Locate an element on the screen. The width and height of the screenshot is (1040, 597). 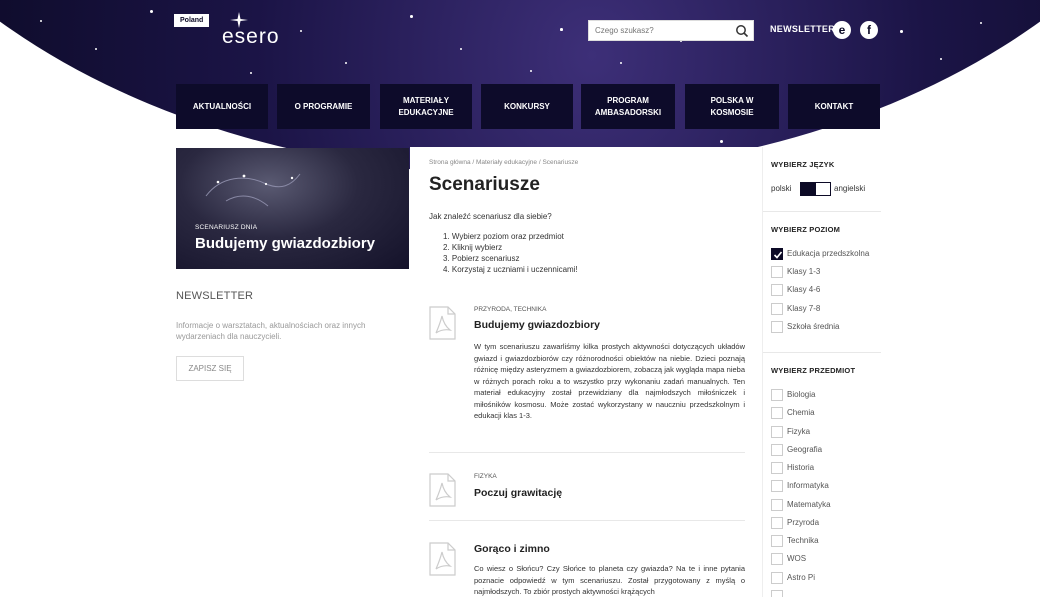
checkbox-label: Chemia is located at coordinates (801, 412).